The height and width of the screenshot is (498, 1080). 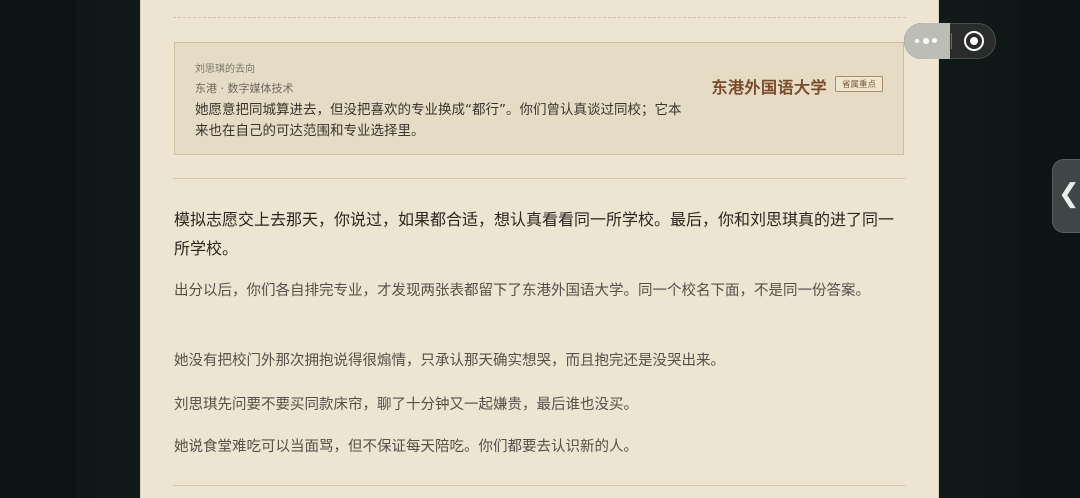 I want to click on card-meta: 东港 · 数字媒体技术, so click(x=244, y=88).